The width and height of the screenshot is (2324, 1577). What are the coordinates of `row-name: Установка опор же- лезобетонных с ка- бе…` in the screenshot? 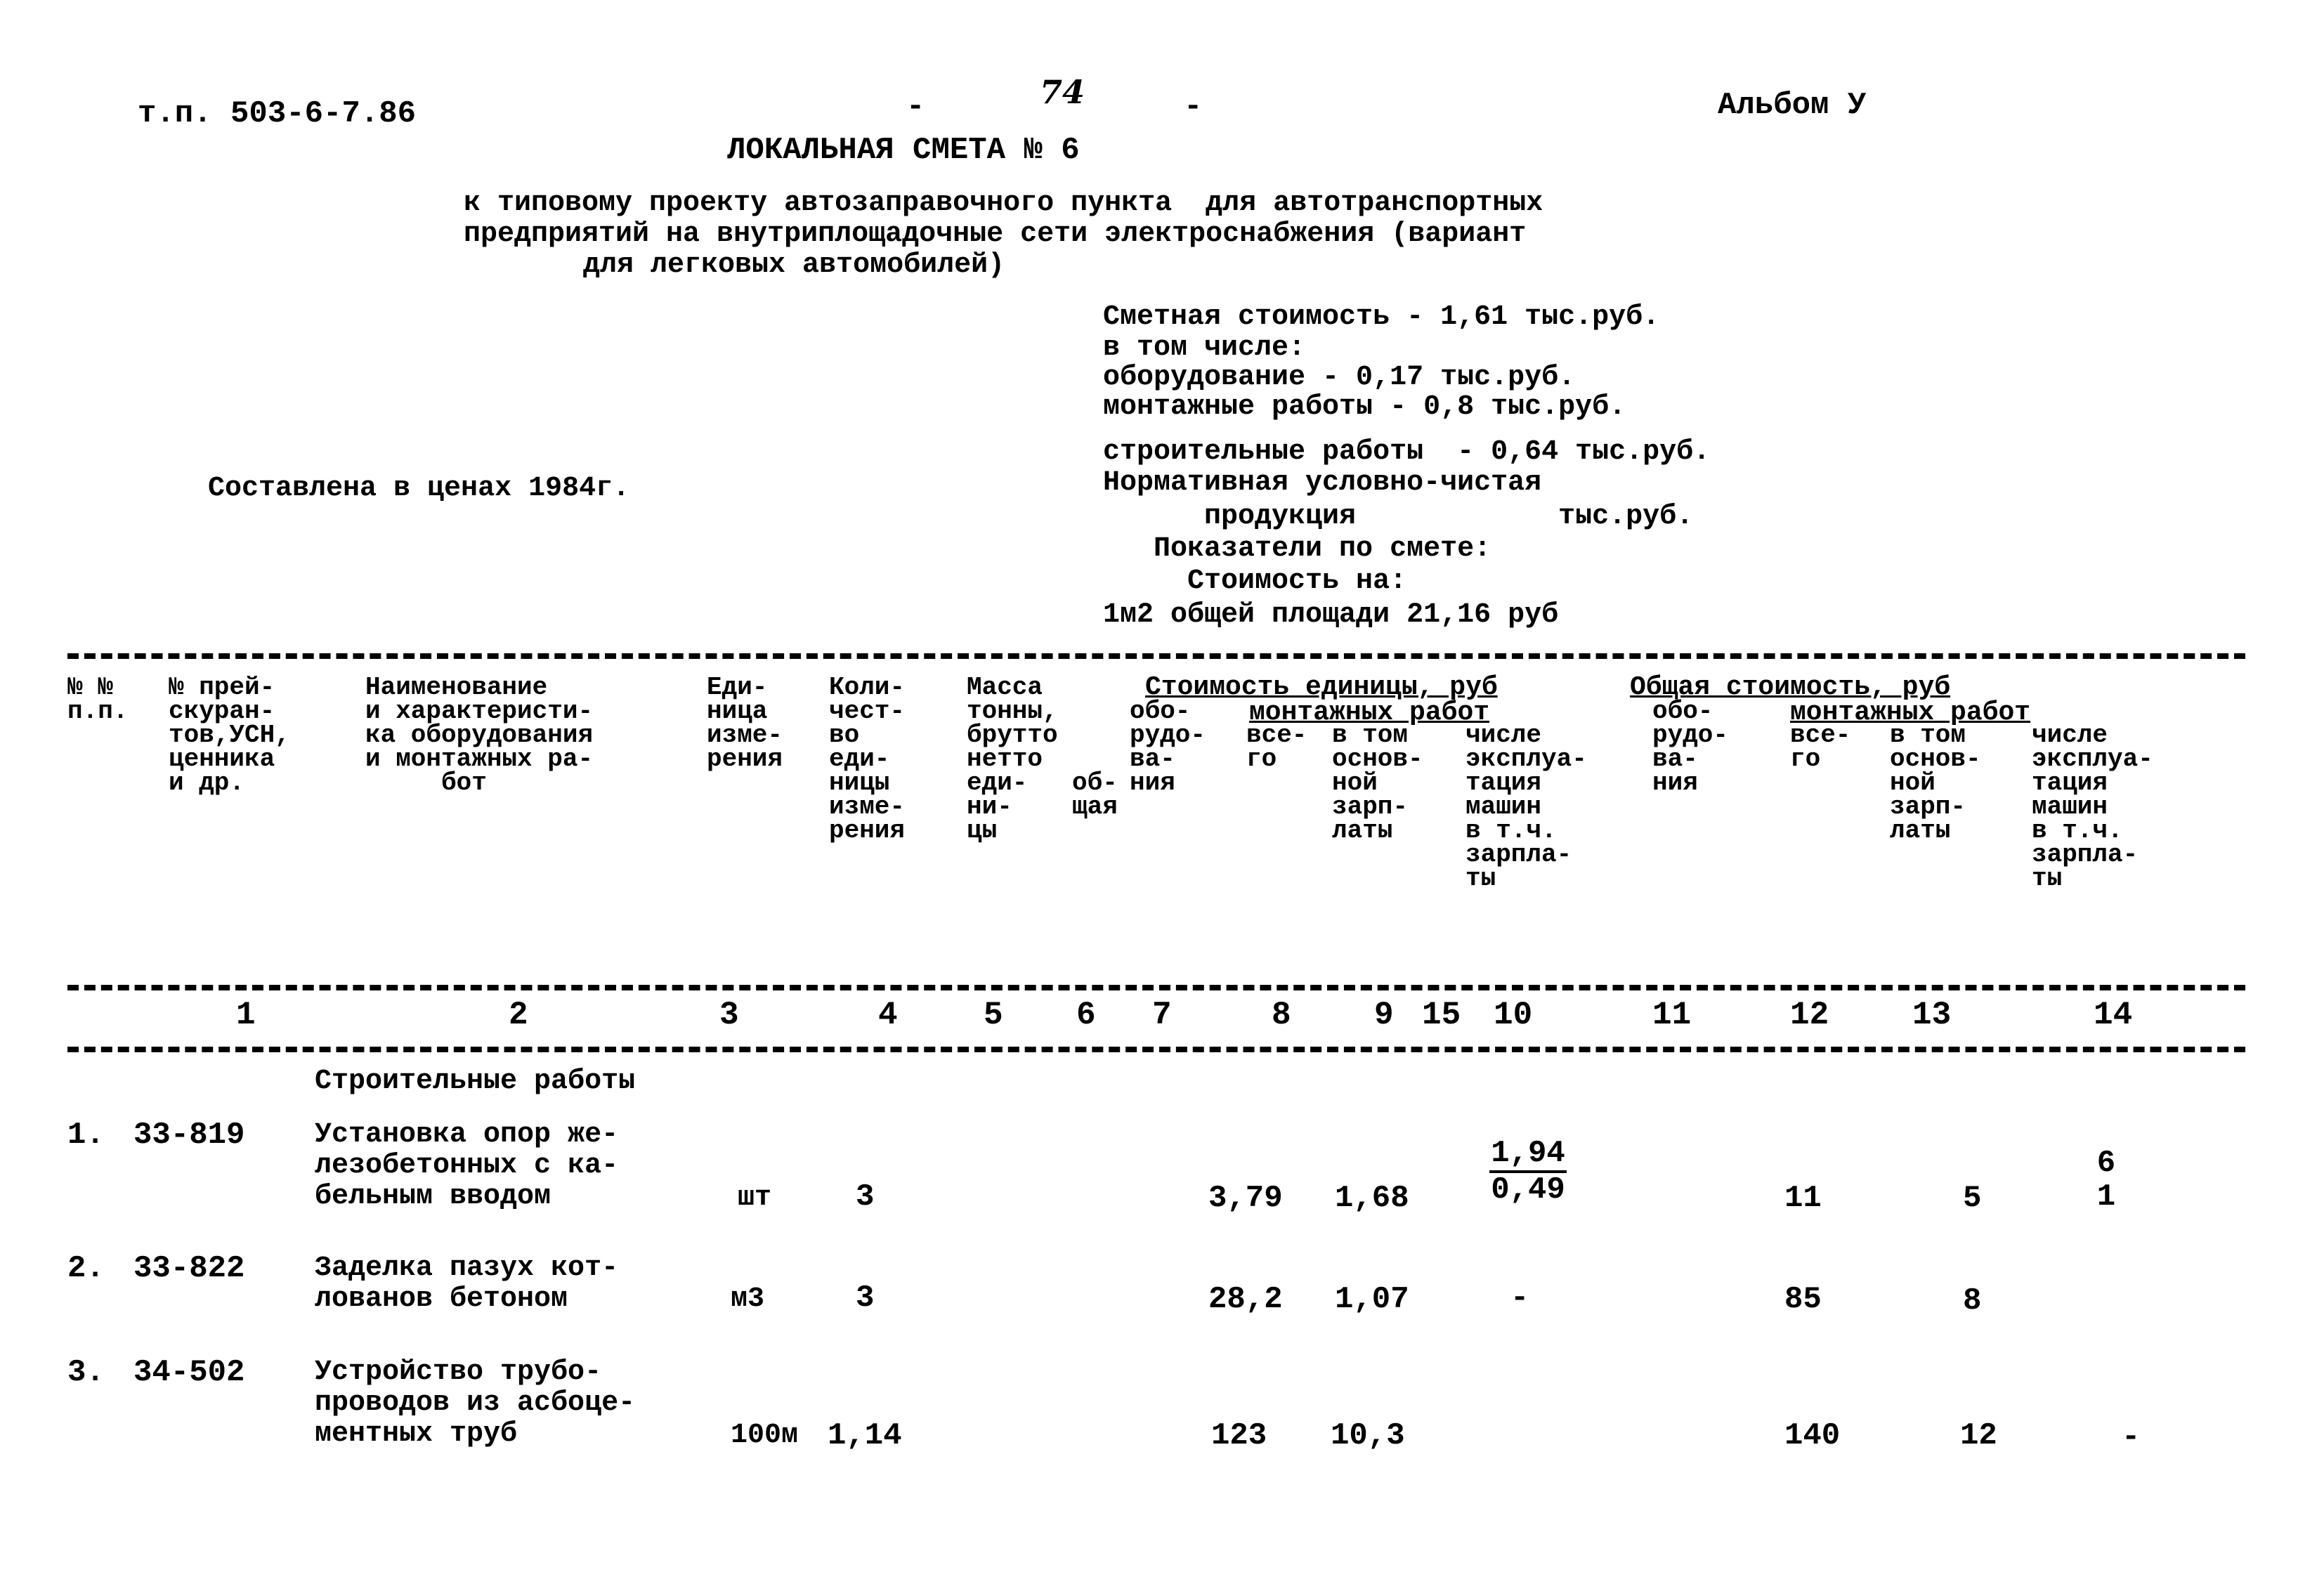 It's located at (467, 1165).